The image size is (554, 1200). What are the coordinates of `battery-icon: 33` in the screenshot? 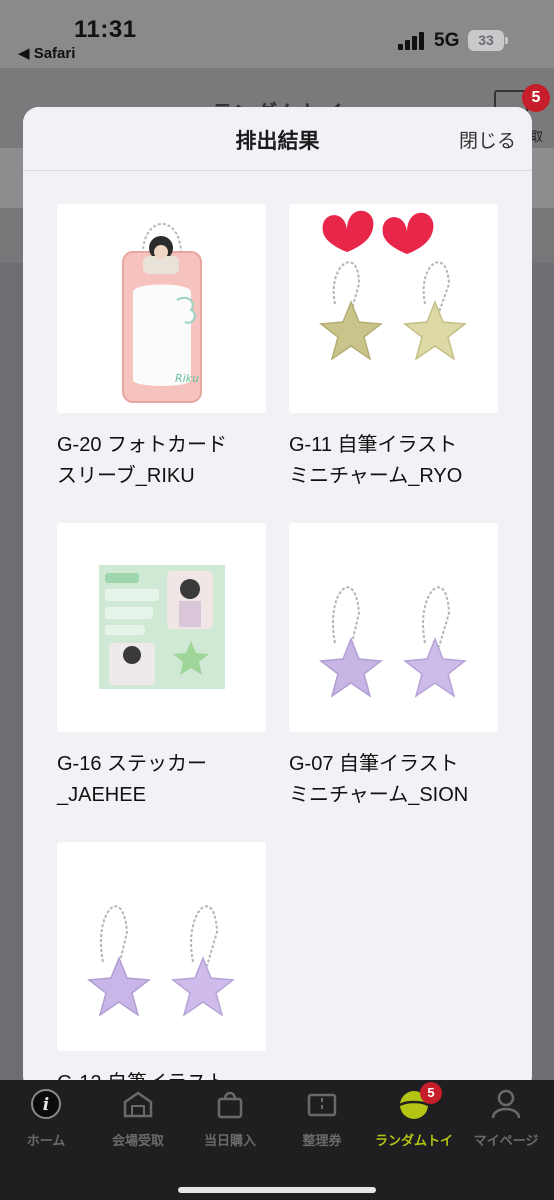 It's located at (488, 40).